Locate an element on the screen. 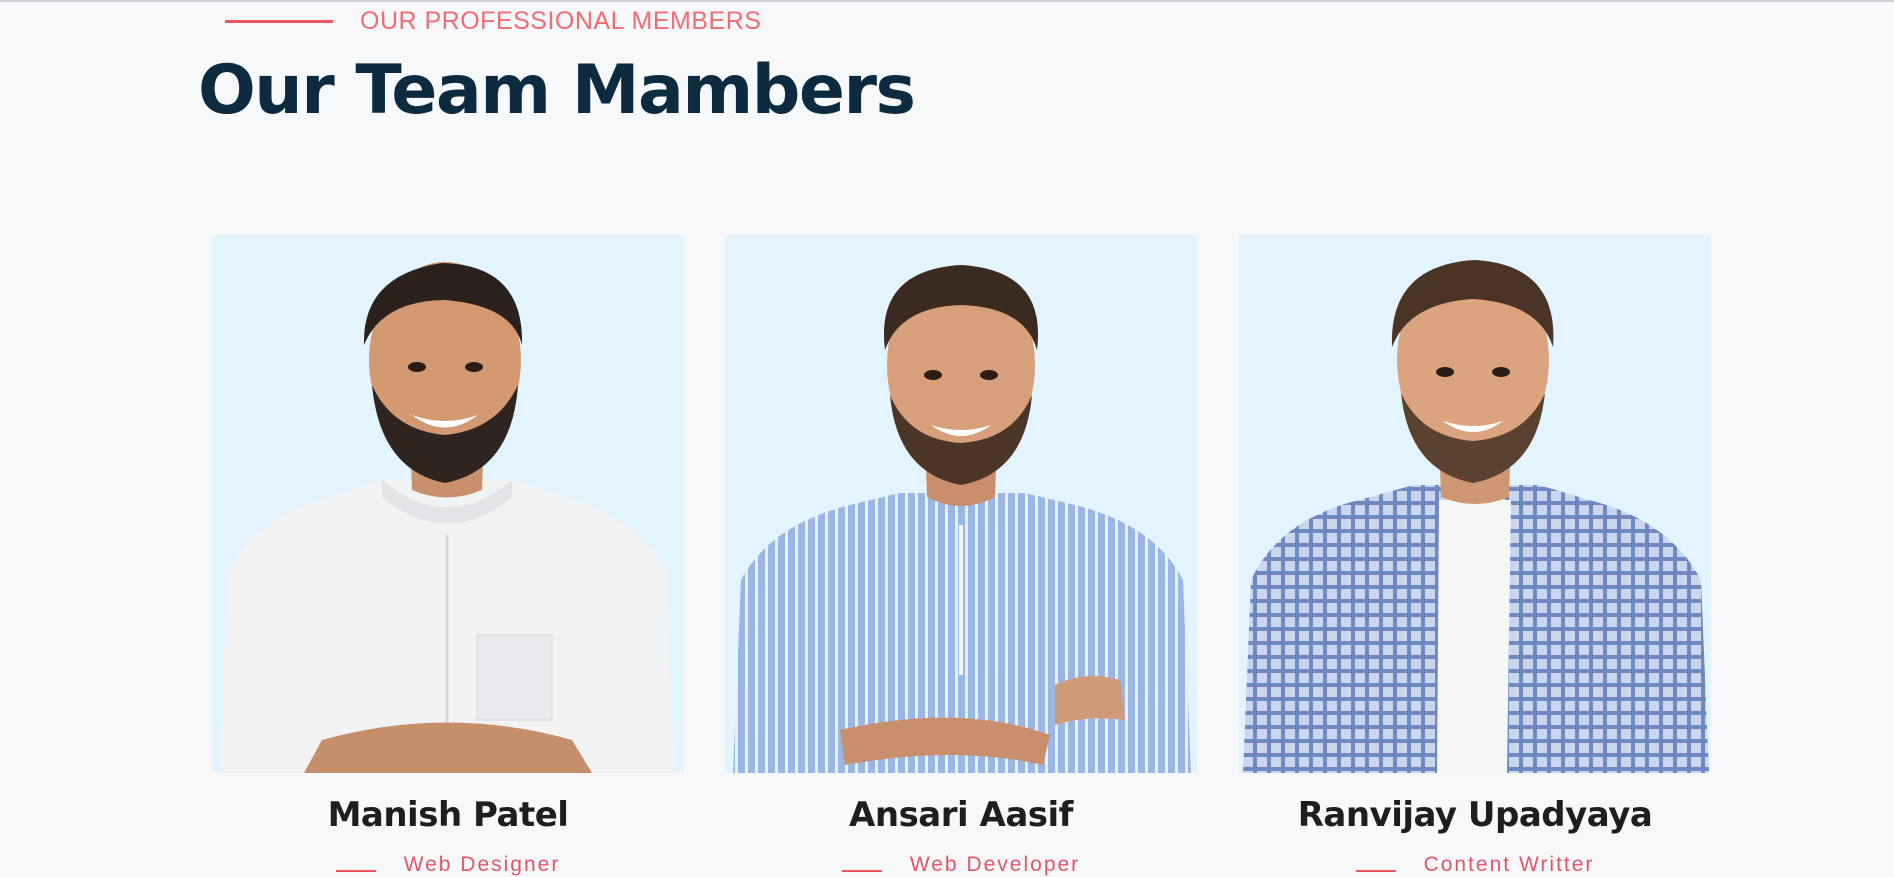  role-text: Web Designer is located at coordinates (482, 864).